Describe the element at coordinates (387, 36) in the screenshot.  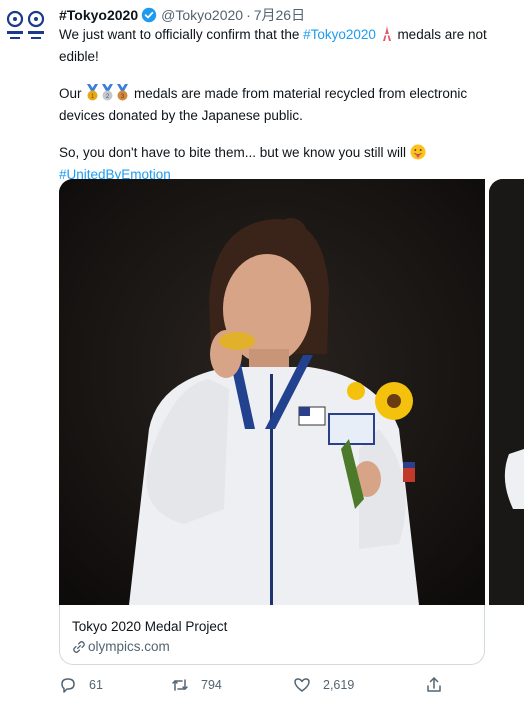
I see `tokyo-tower-emoji` at that location.